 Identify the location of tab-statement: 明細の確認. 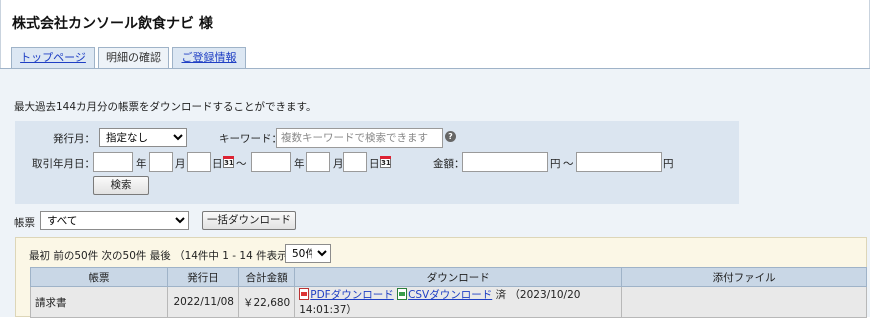
(133, 58).